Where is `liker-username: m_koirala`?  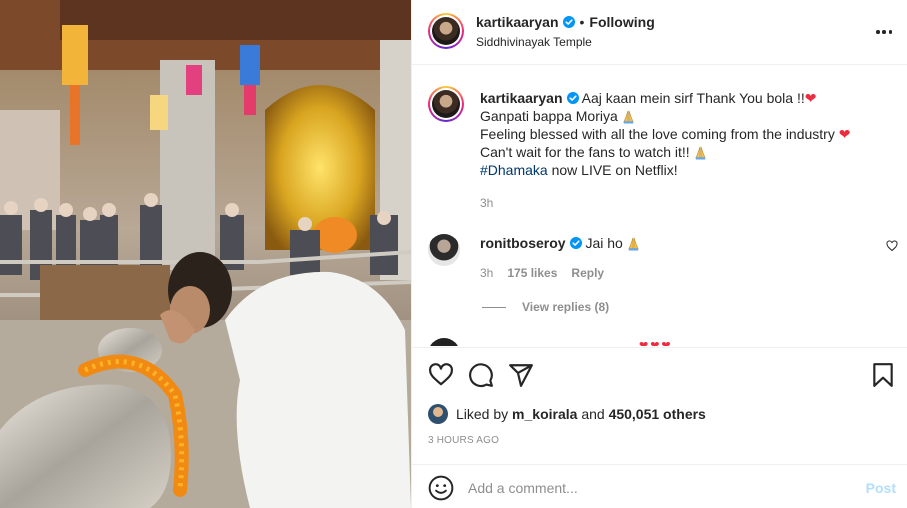
liker-username: m_koirala is located at coordinates (544, 414).